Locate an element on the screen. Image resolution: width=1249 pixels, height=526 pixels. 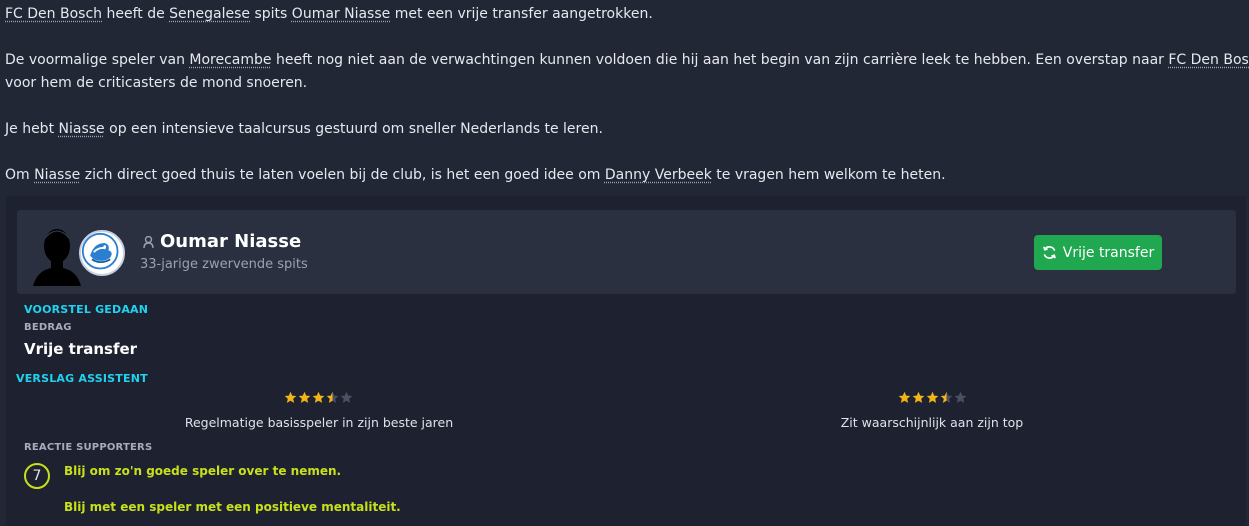
amount-value: Vrije transfer is located at coordinates (81, 349).